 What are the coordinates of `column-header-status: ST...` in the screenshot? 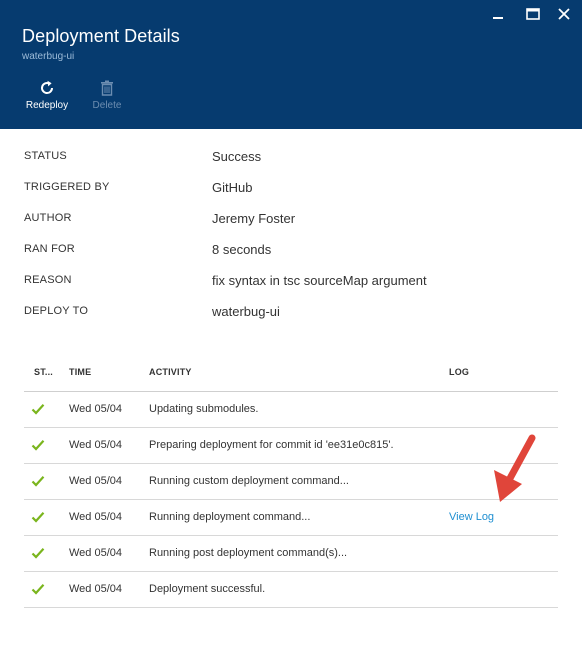 It's located at (43, 372).